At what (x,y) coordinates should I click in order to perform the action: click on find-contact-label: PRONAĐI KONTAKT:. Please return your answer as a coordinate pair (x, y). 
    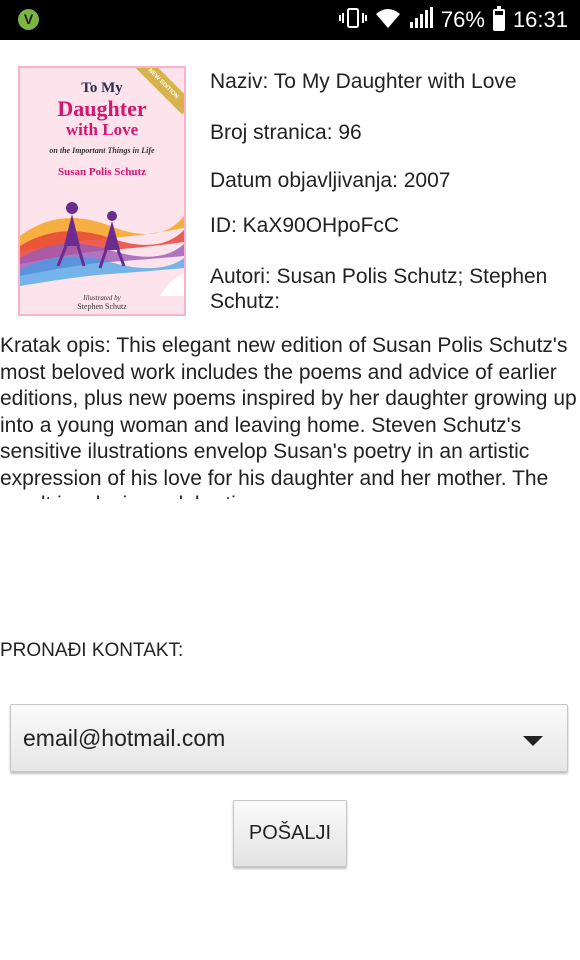
    Looking at the image, I should click on (92, 650).